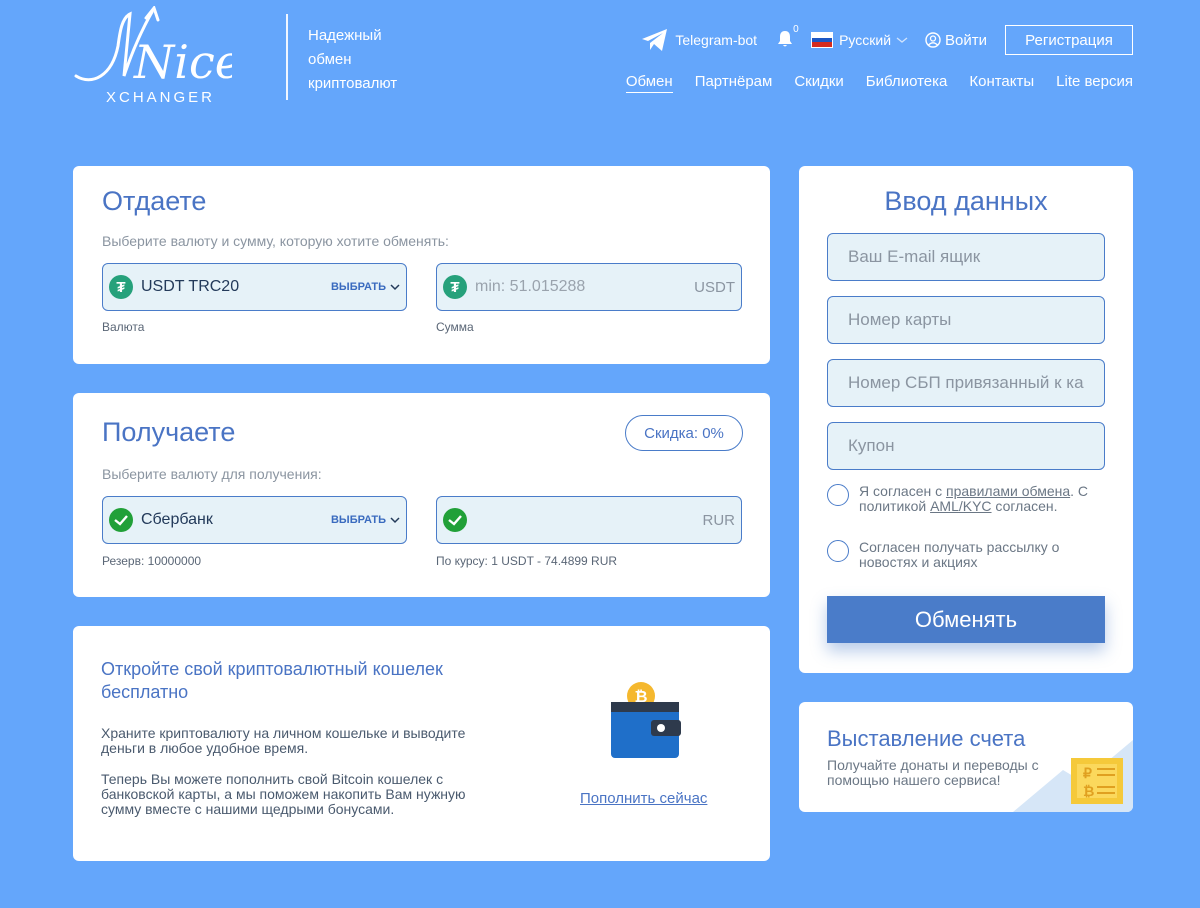  I want to click on sbp-number-input, so click(966, 383).